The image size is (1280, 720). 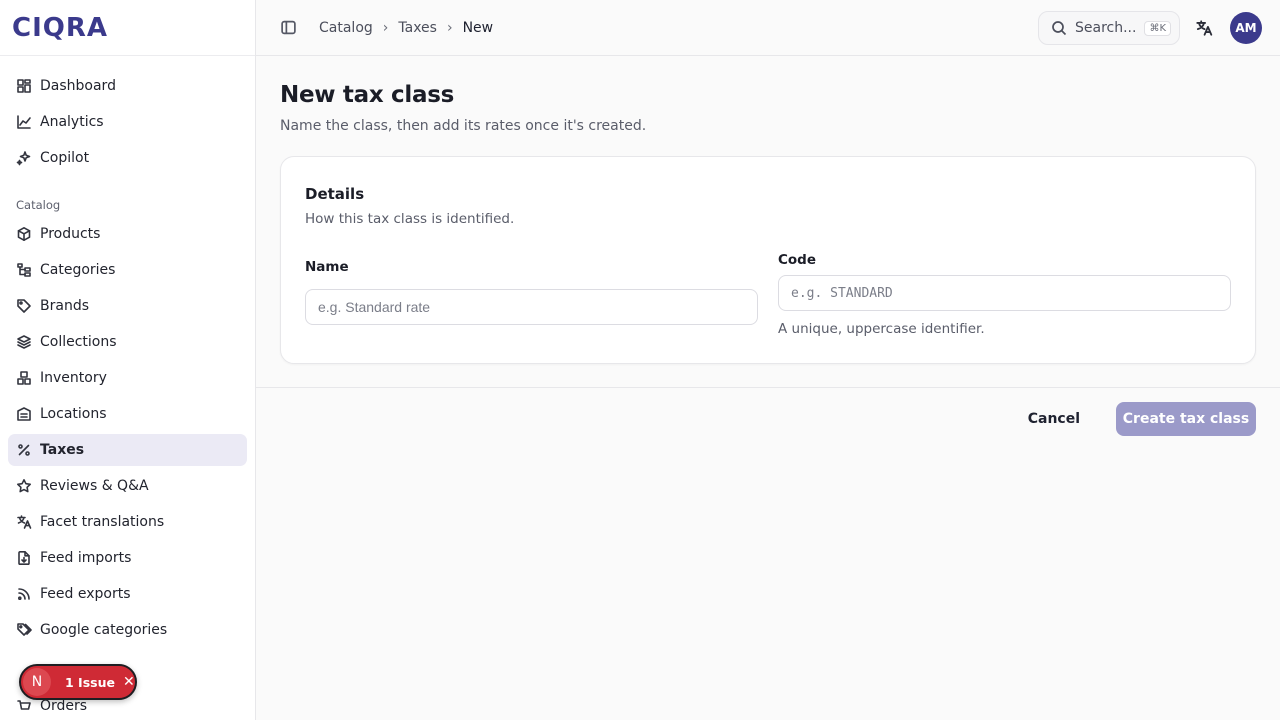 I want to click on sidebar-item-categories: Categories, so click(x=127, y=270).